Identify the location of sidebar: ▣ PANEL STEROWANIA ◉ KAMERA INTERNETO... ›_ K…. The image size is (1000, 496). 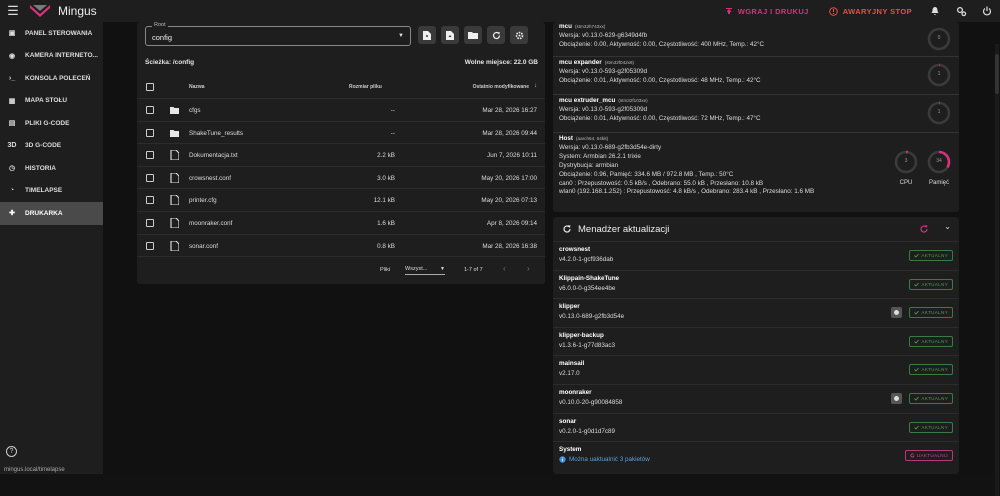
(51, 248).